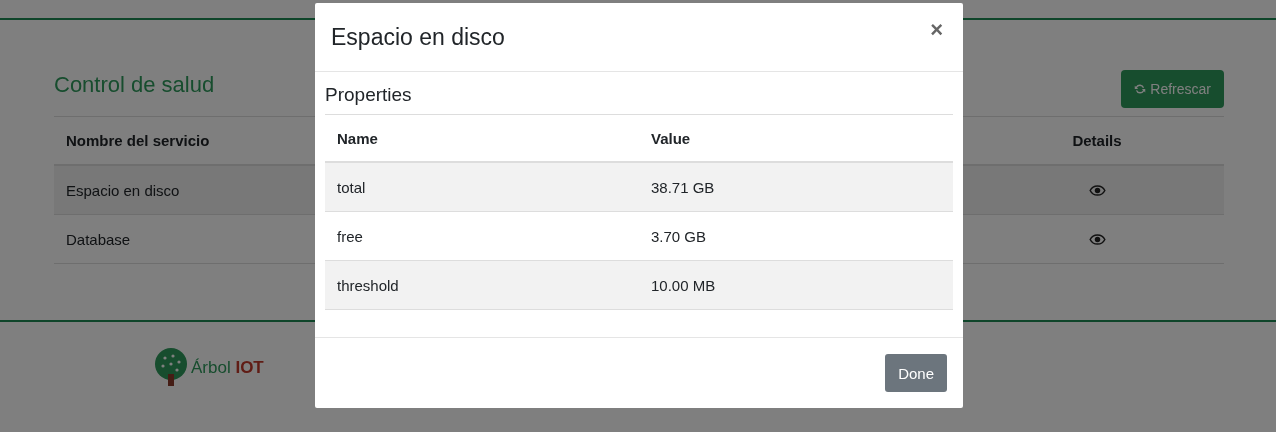  I want to click on table-cell: 10.00 MB, so click(796, 285).